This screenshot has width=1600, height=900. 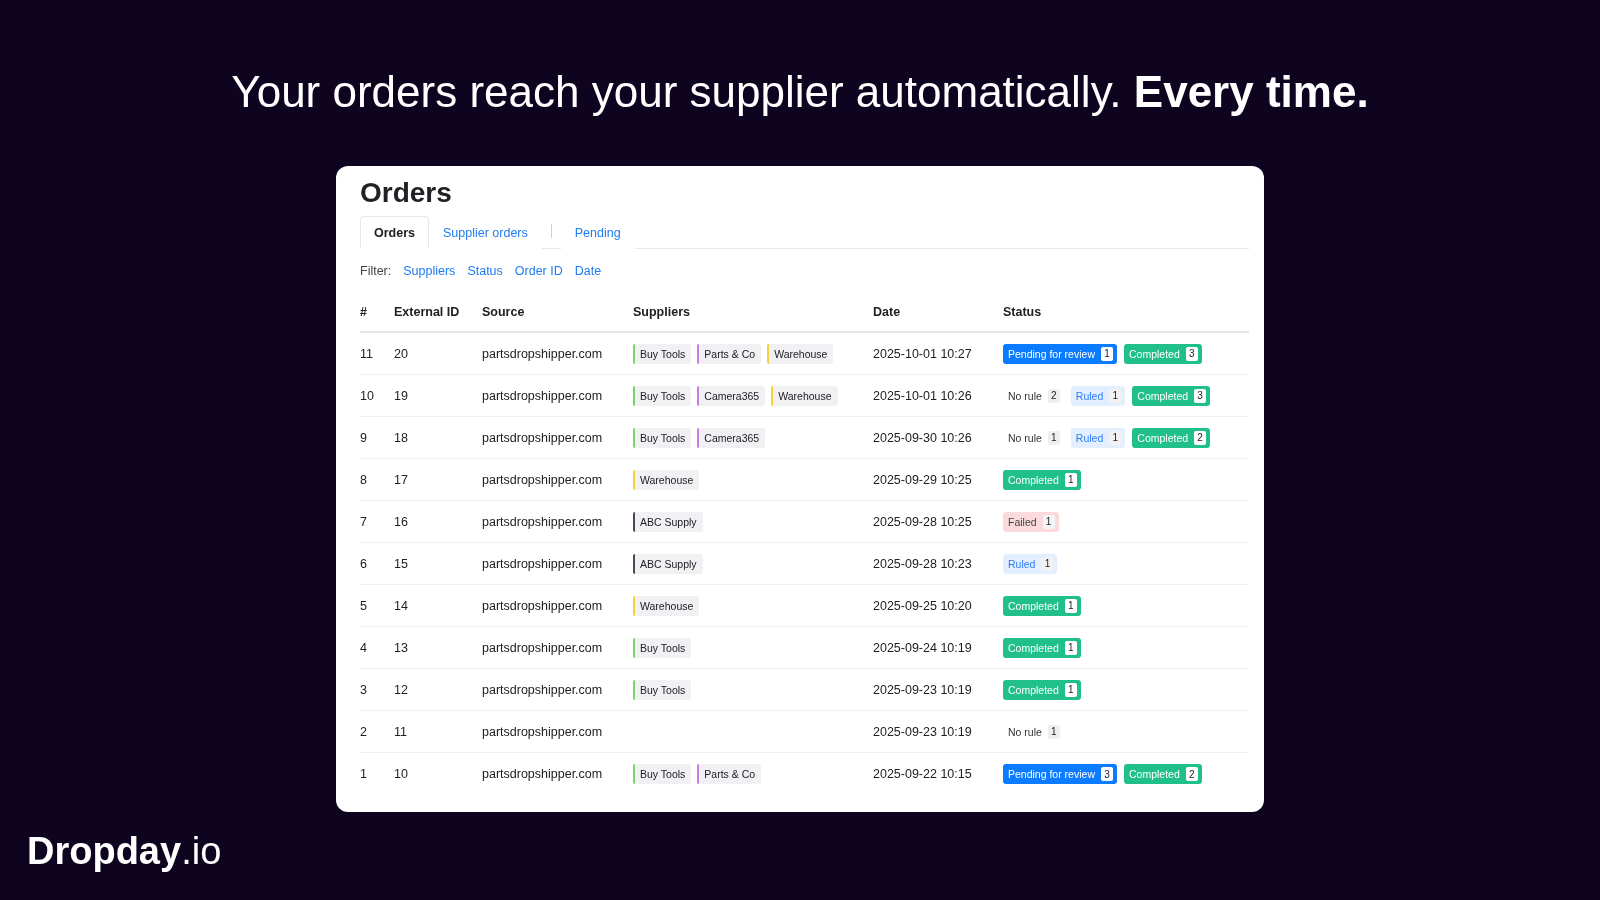 What do you see at coordinates (922, 353) in the screenshot?
I see `order-date: 2025-10-01 10:27` at bounding box center [922, 353].